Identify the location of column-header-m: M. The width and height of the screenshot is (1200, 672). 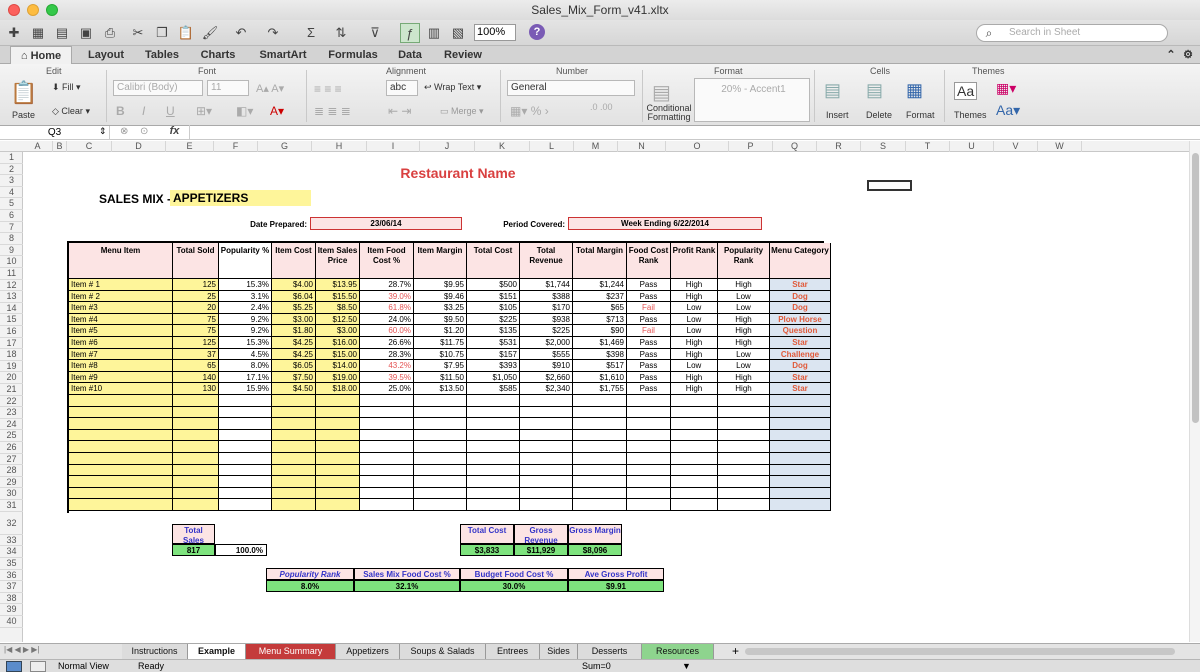
(596, 146).